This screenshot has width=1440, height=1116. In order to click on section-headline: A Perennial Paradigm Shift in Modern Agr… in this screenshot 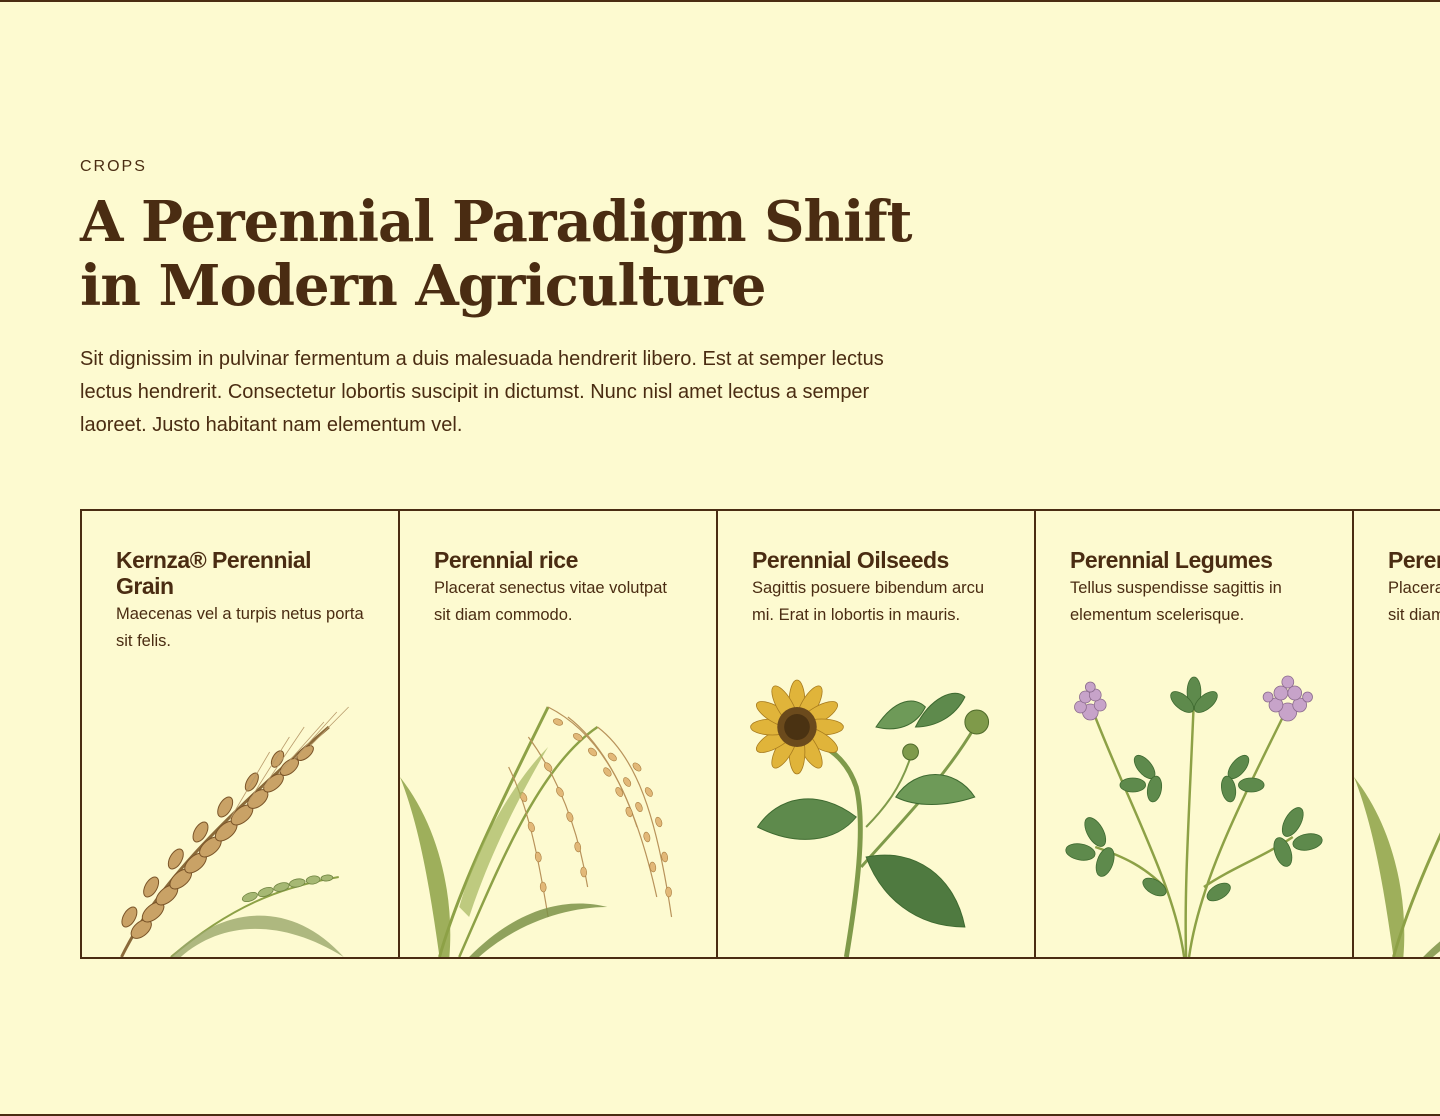, I will do `click(496, 254)`.